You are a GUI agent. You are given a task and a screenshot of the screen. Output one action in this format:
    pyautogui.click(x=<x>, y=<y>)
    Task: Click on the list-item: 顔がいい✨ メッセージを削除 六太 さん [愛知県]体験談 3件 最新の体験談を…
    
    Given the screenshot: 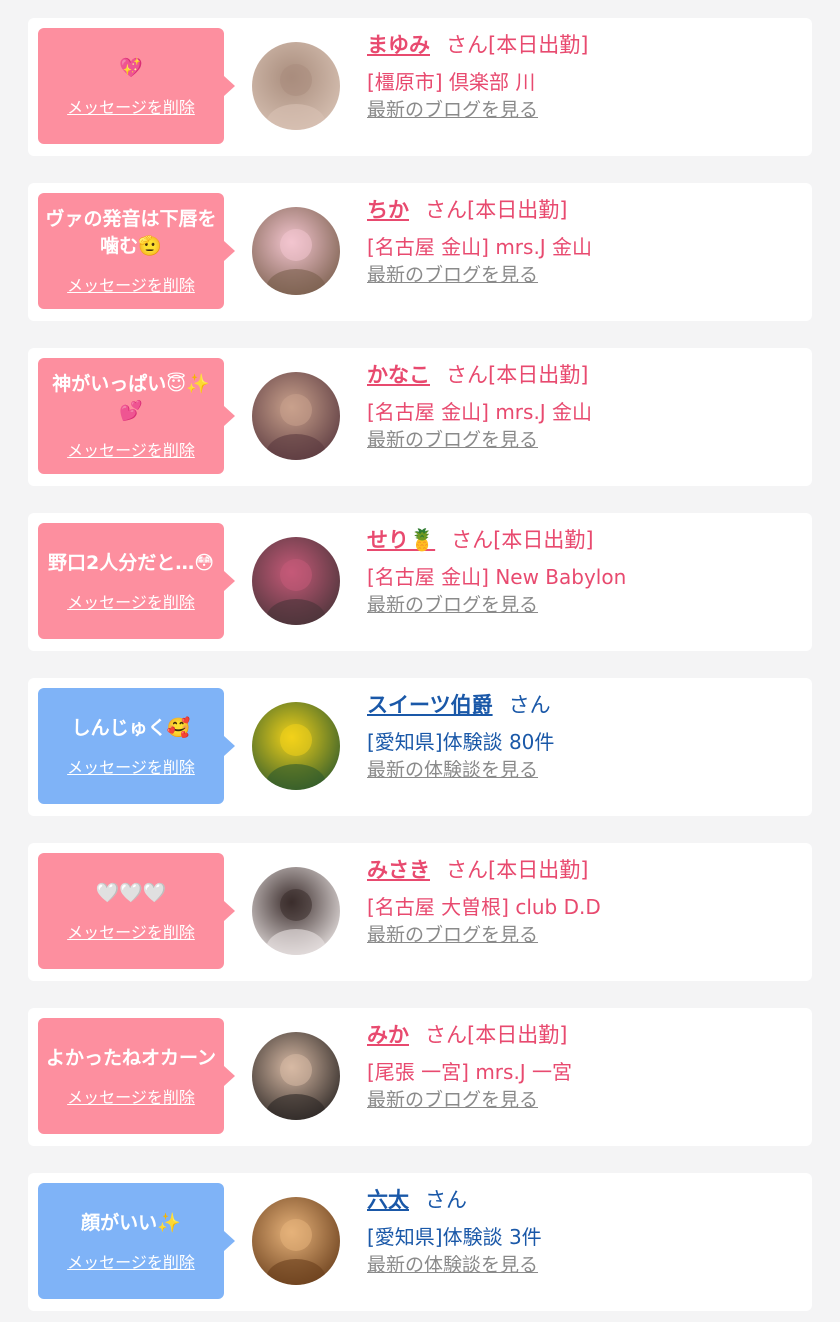 What is the action you would take?
    pyautogui.click(x=420, y=1242)
    